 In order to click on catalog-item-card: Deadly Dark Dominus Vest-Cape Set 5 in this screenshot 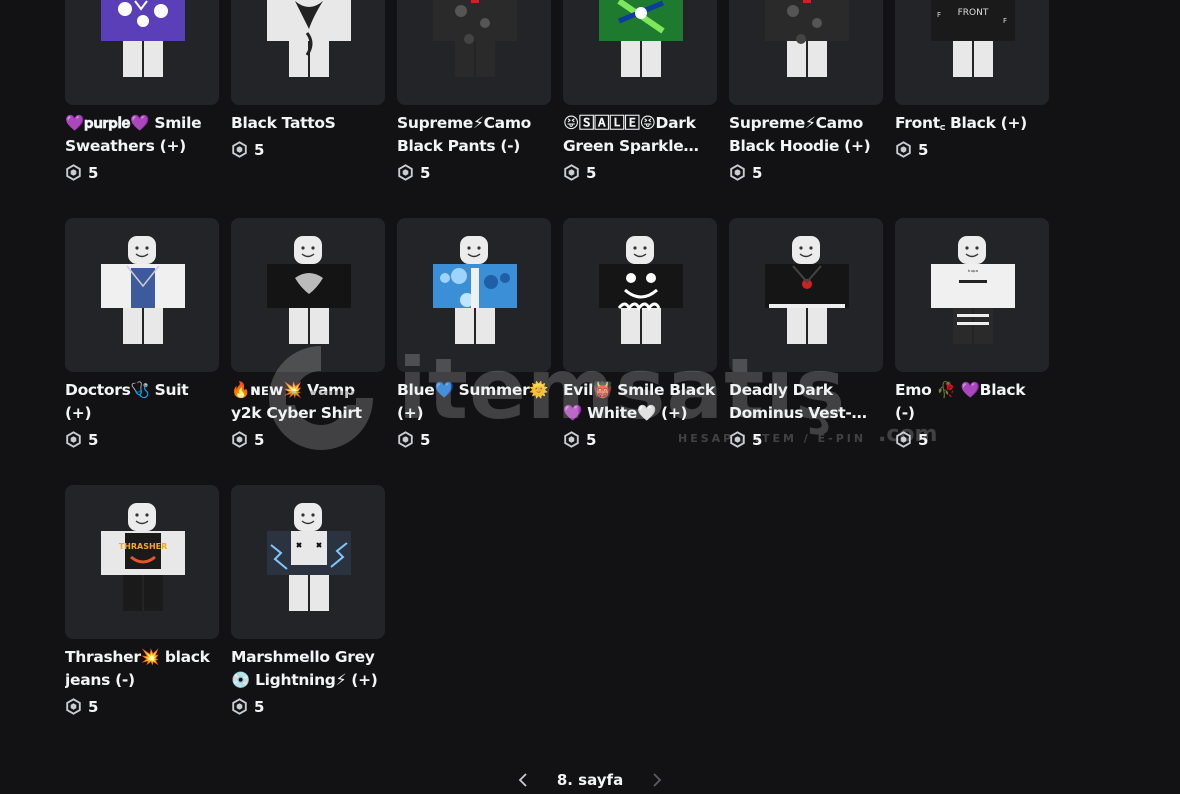, I will do `click(806, 334)`.